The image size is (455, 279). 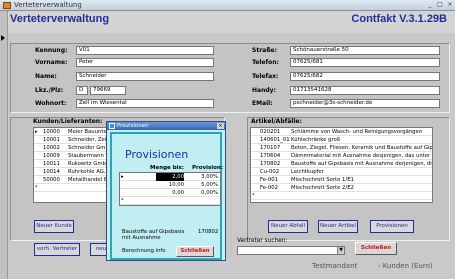 I want to click on amount-cell: 0,00, so click(x=170, y=193).